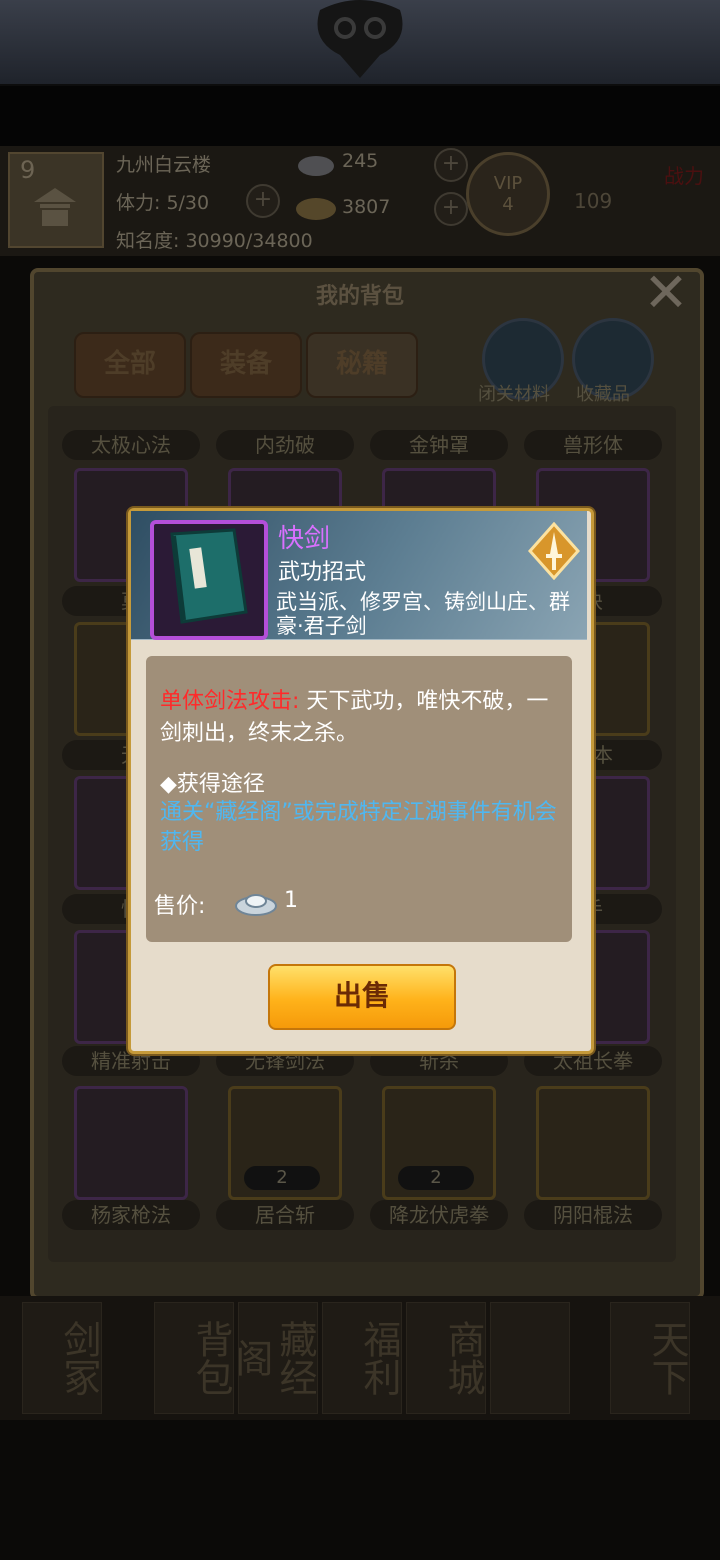 This screenshot has height=1560, width=720. What do you see at coordinates (446, 1358) in the screenshot?
I see `nav-item-shop: 商城` at bounding box center [446, 1358].